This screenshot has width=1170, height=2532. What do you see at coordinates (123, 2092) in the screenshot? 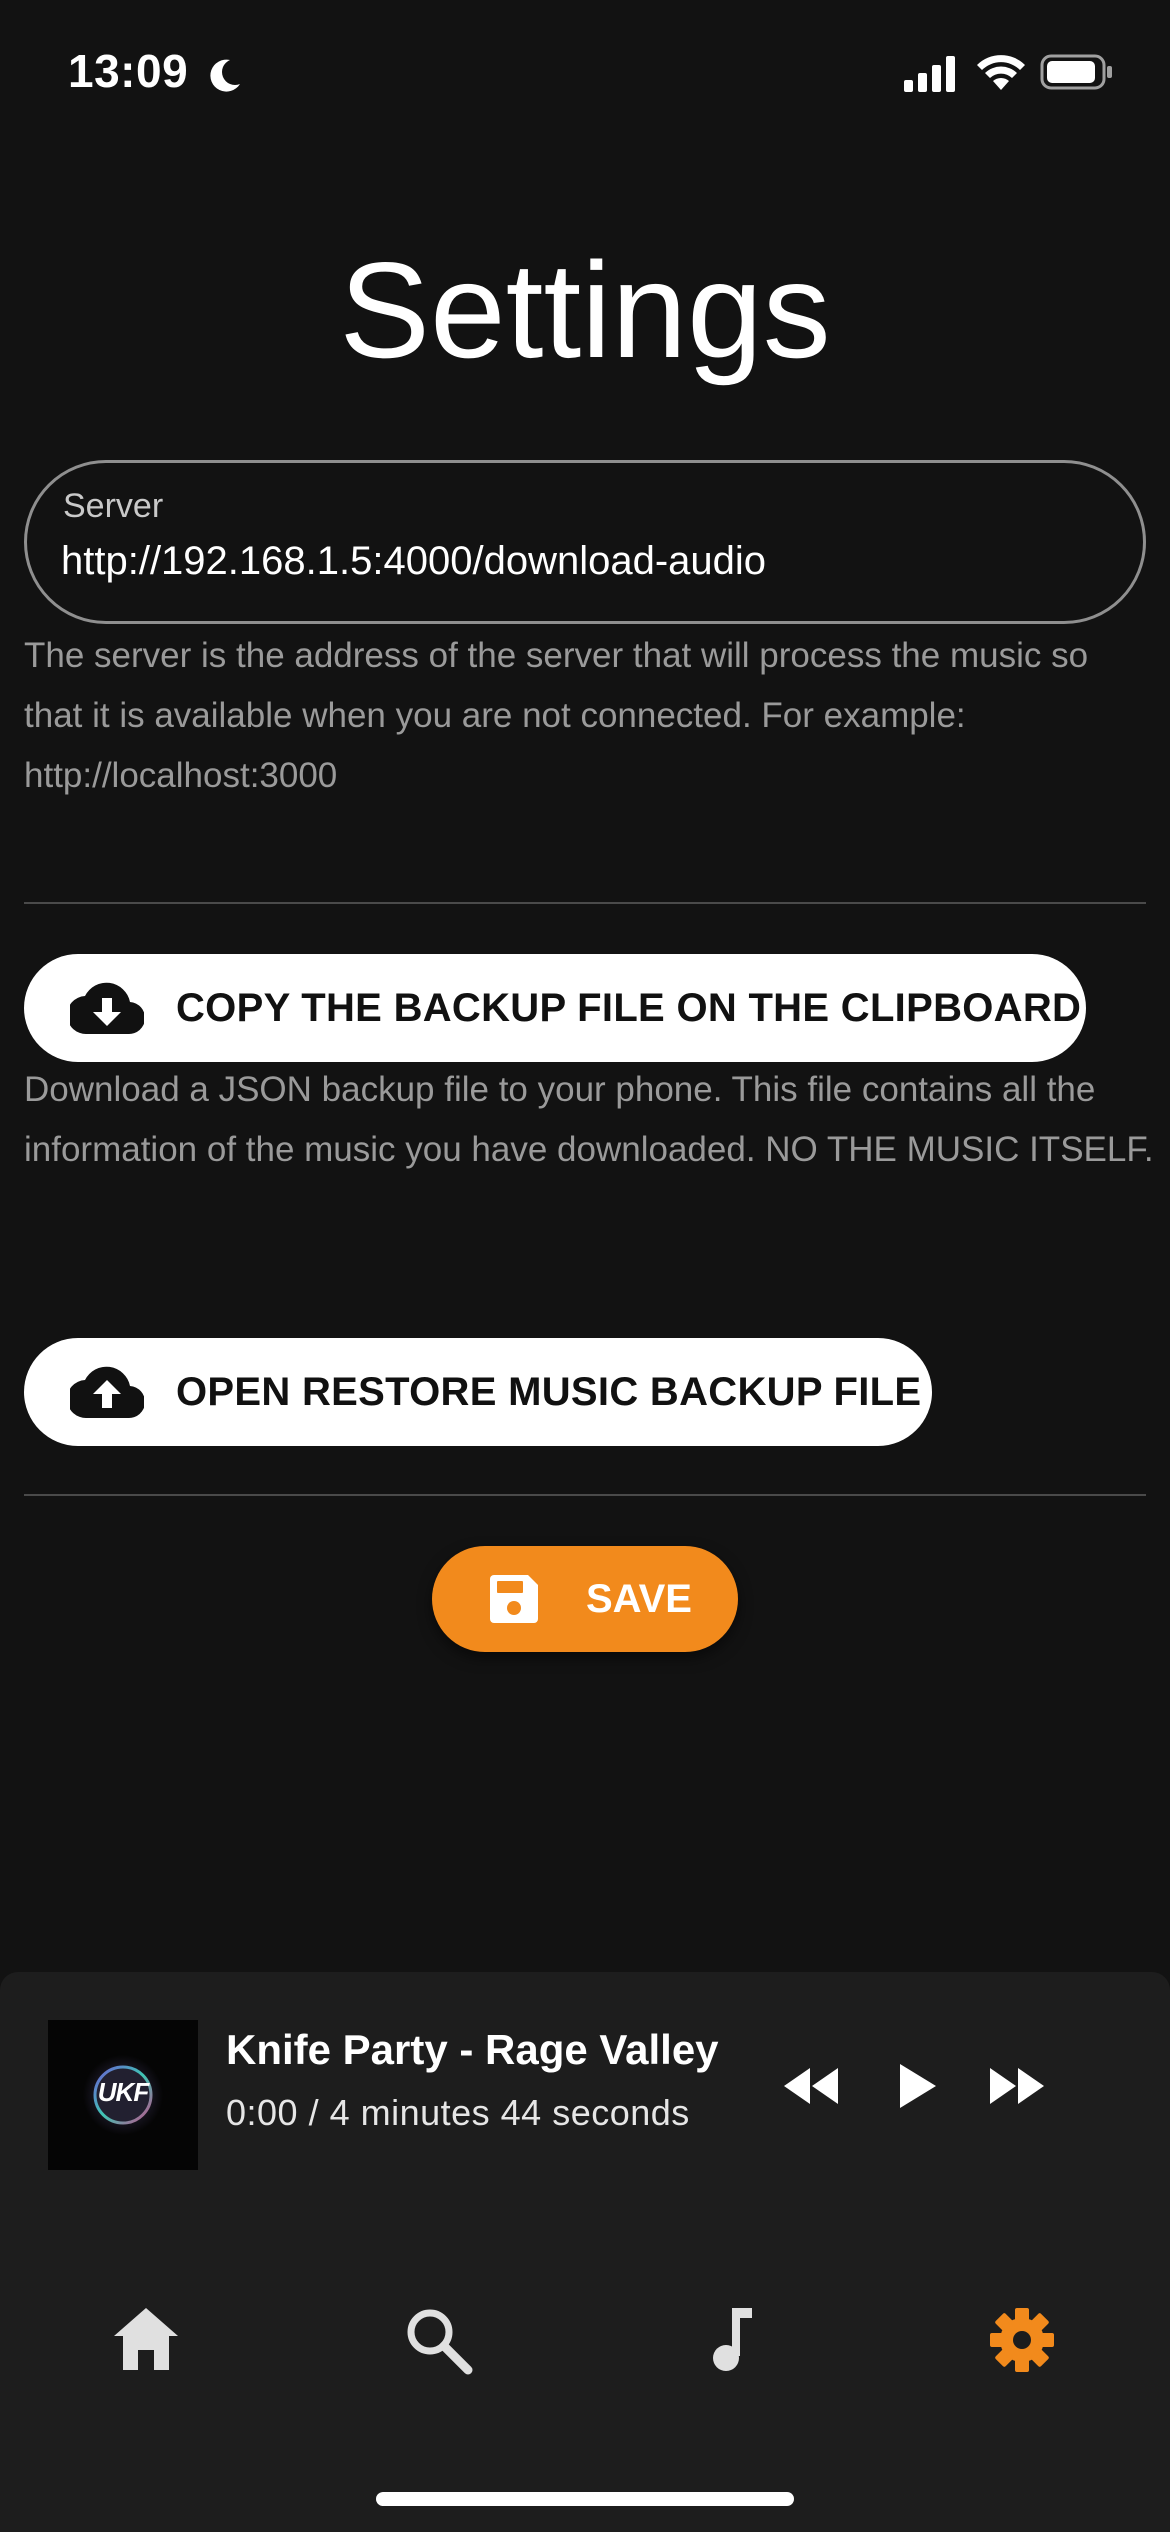
I see `album-art-logo: UKF` at bounding box center [123, 2092].